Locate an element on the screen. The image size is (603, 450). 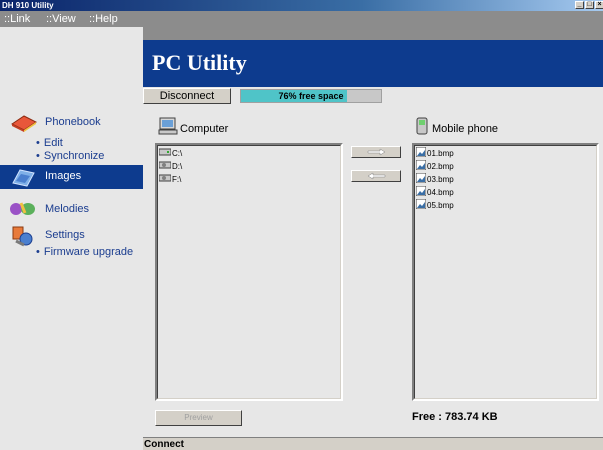
list-item-label: 02.bmp is located at coordinates (440, 167).